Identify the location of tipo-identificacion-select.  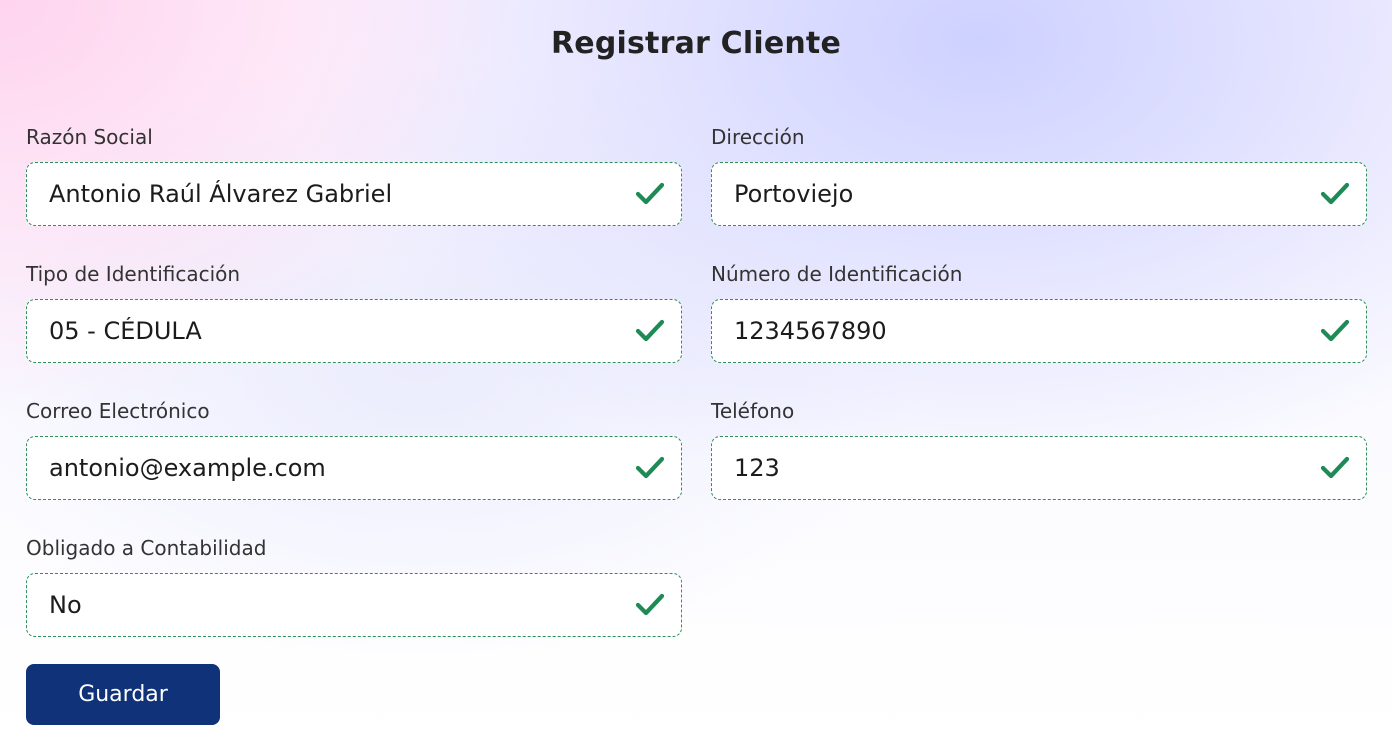
(322, 331).